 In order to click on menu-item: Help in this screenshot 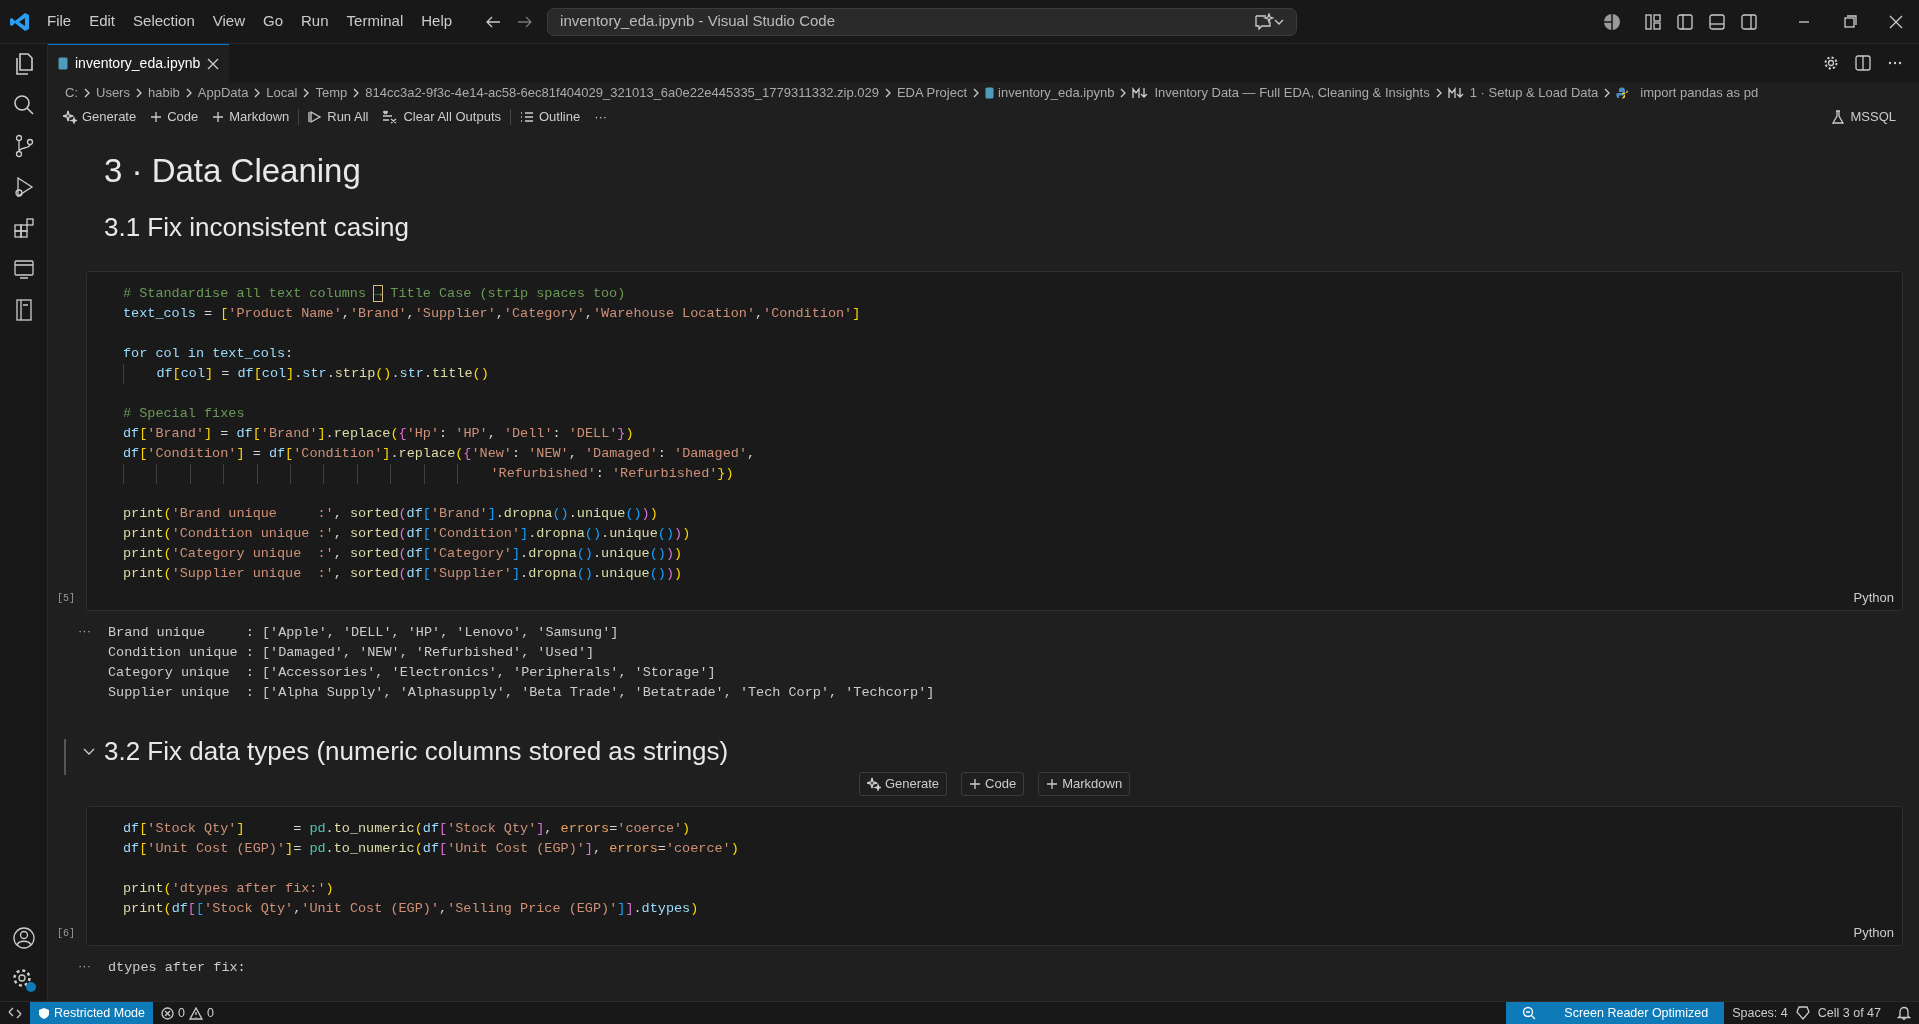, I will do `click(437, 21)`.